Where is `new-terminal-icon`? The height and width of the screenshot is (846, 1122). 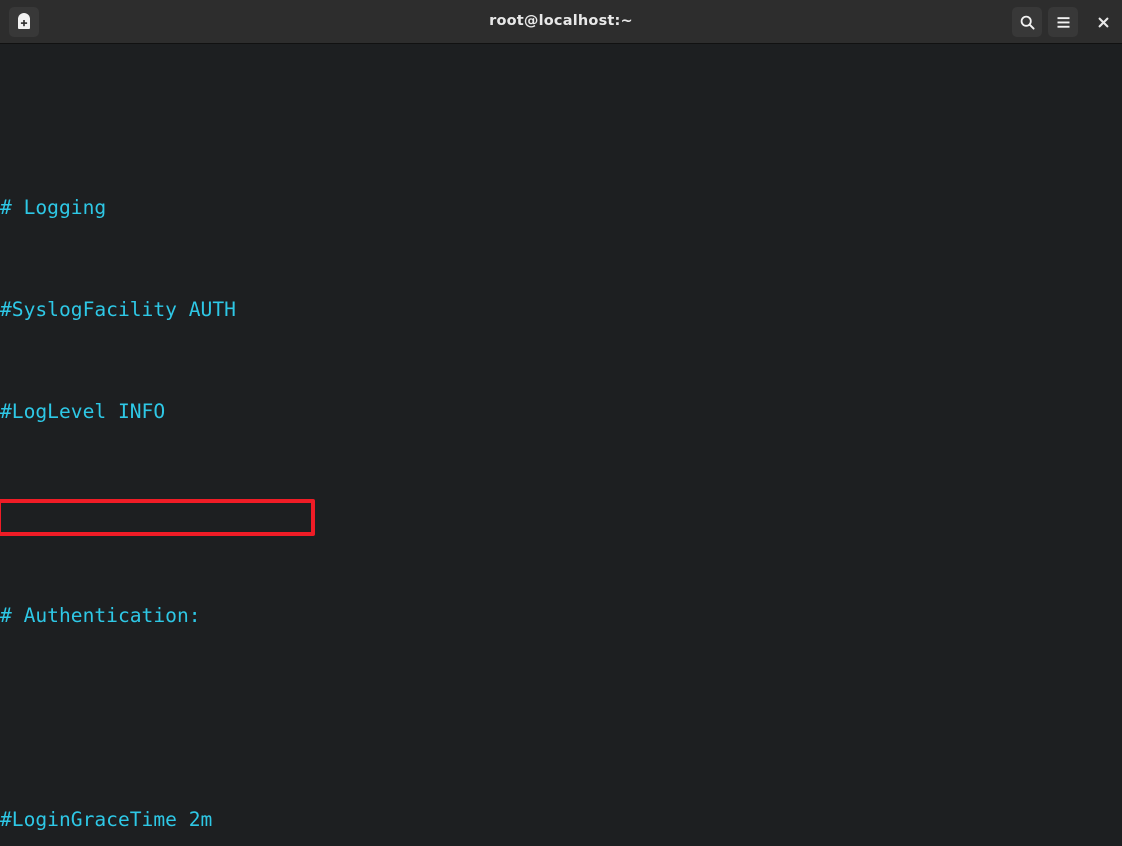
new-terminal-icon is located at coordinates (24, 22).